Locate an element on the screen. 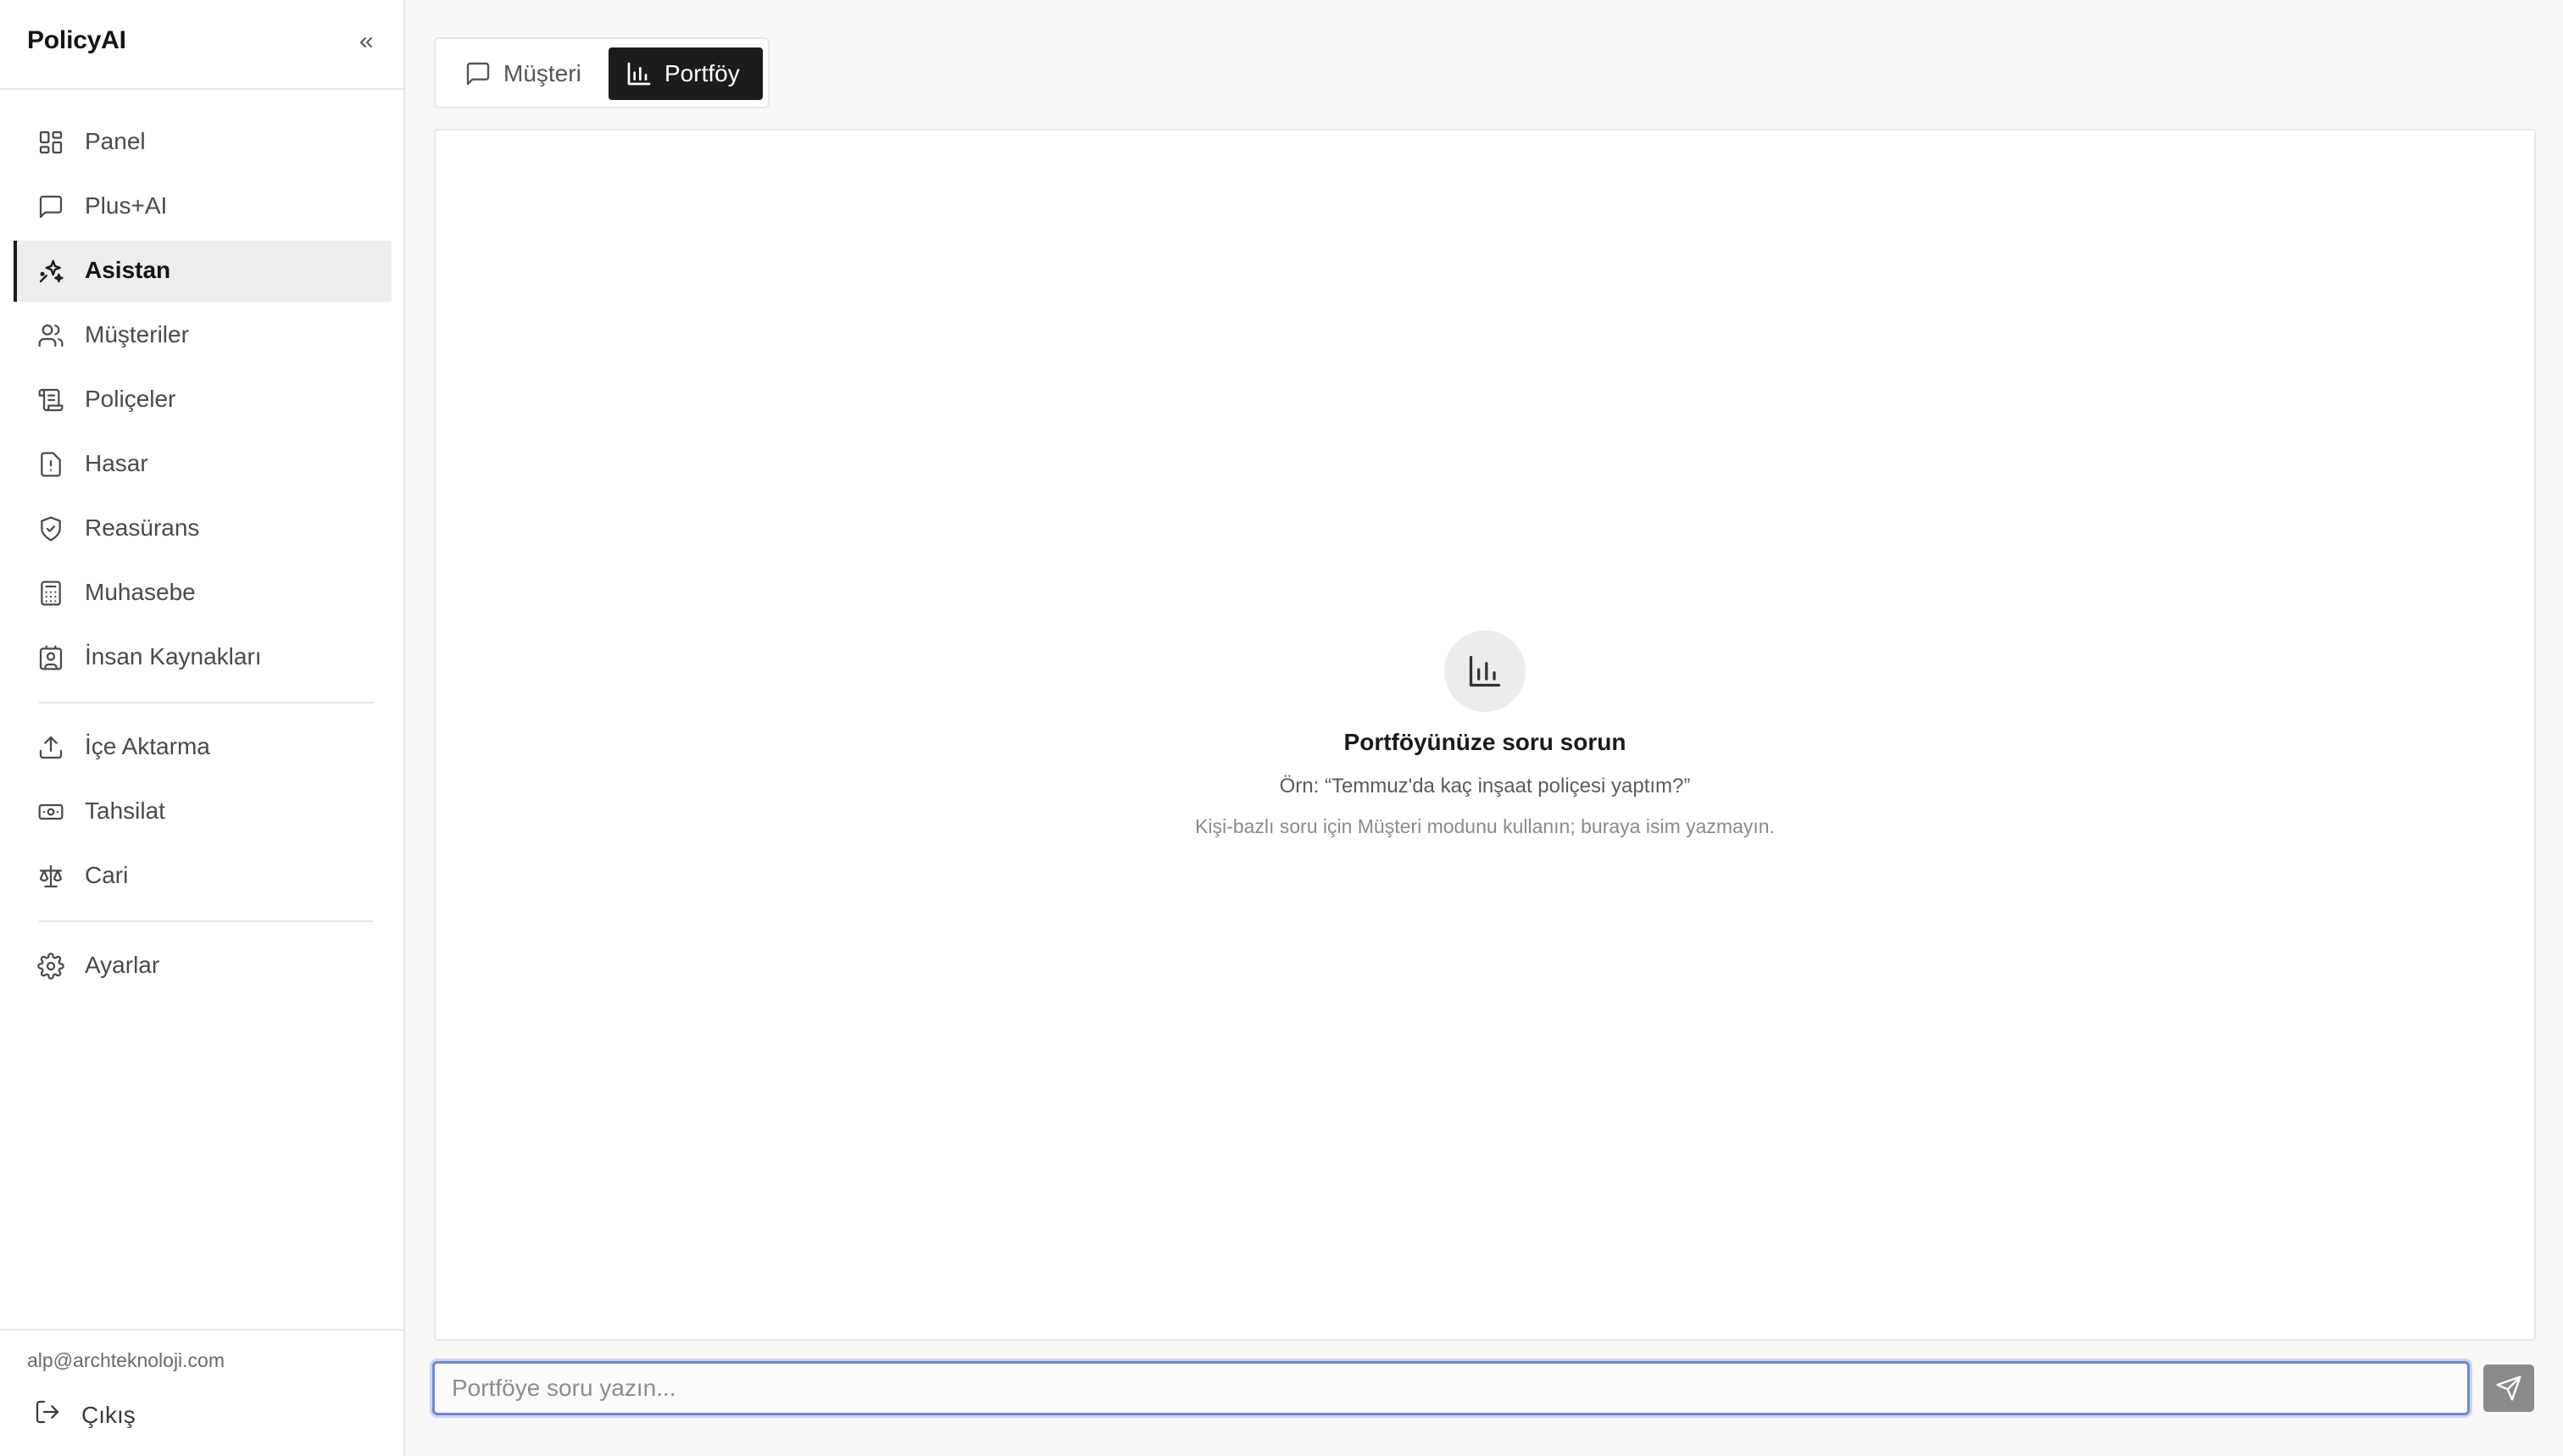 The width and height of the screenshot is (2563, 1456). sidebar-header: PolicyAI is located at coordinates (201, 45).